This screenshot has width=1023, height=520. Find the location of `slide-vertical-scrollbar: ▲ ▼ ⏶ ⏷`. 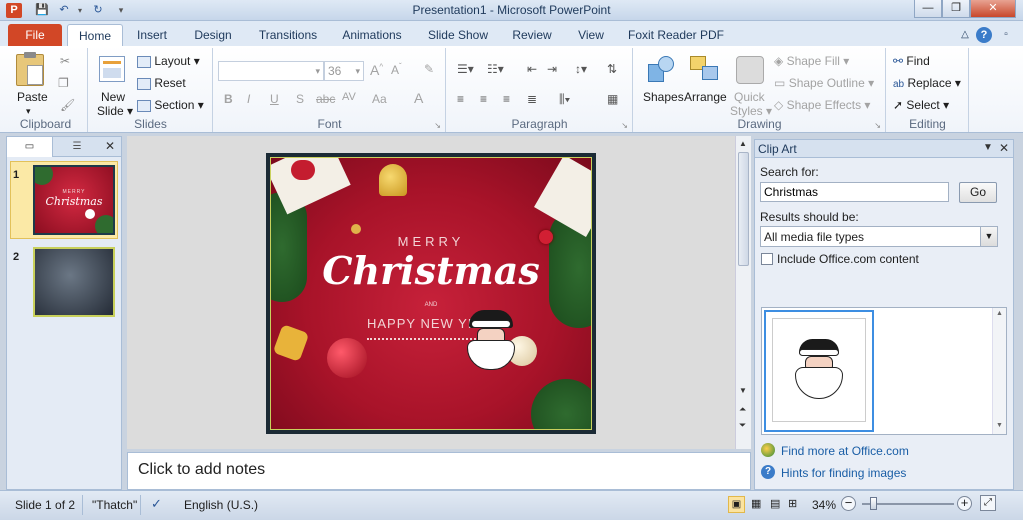

slide-vertical-scrollbar: ▲ ▼ ⏶ ⏷ is located at coordinates (743, 292).